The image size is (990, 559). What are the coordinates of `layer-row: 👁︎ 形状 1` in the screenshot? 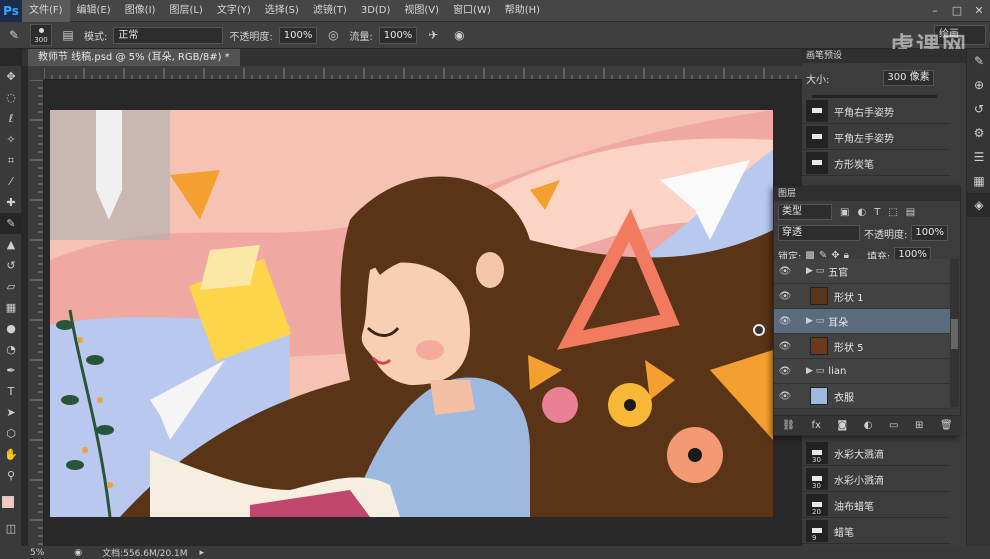 It's located at (862, 296).